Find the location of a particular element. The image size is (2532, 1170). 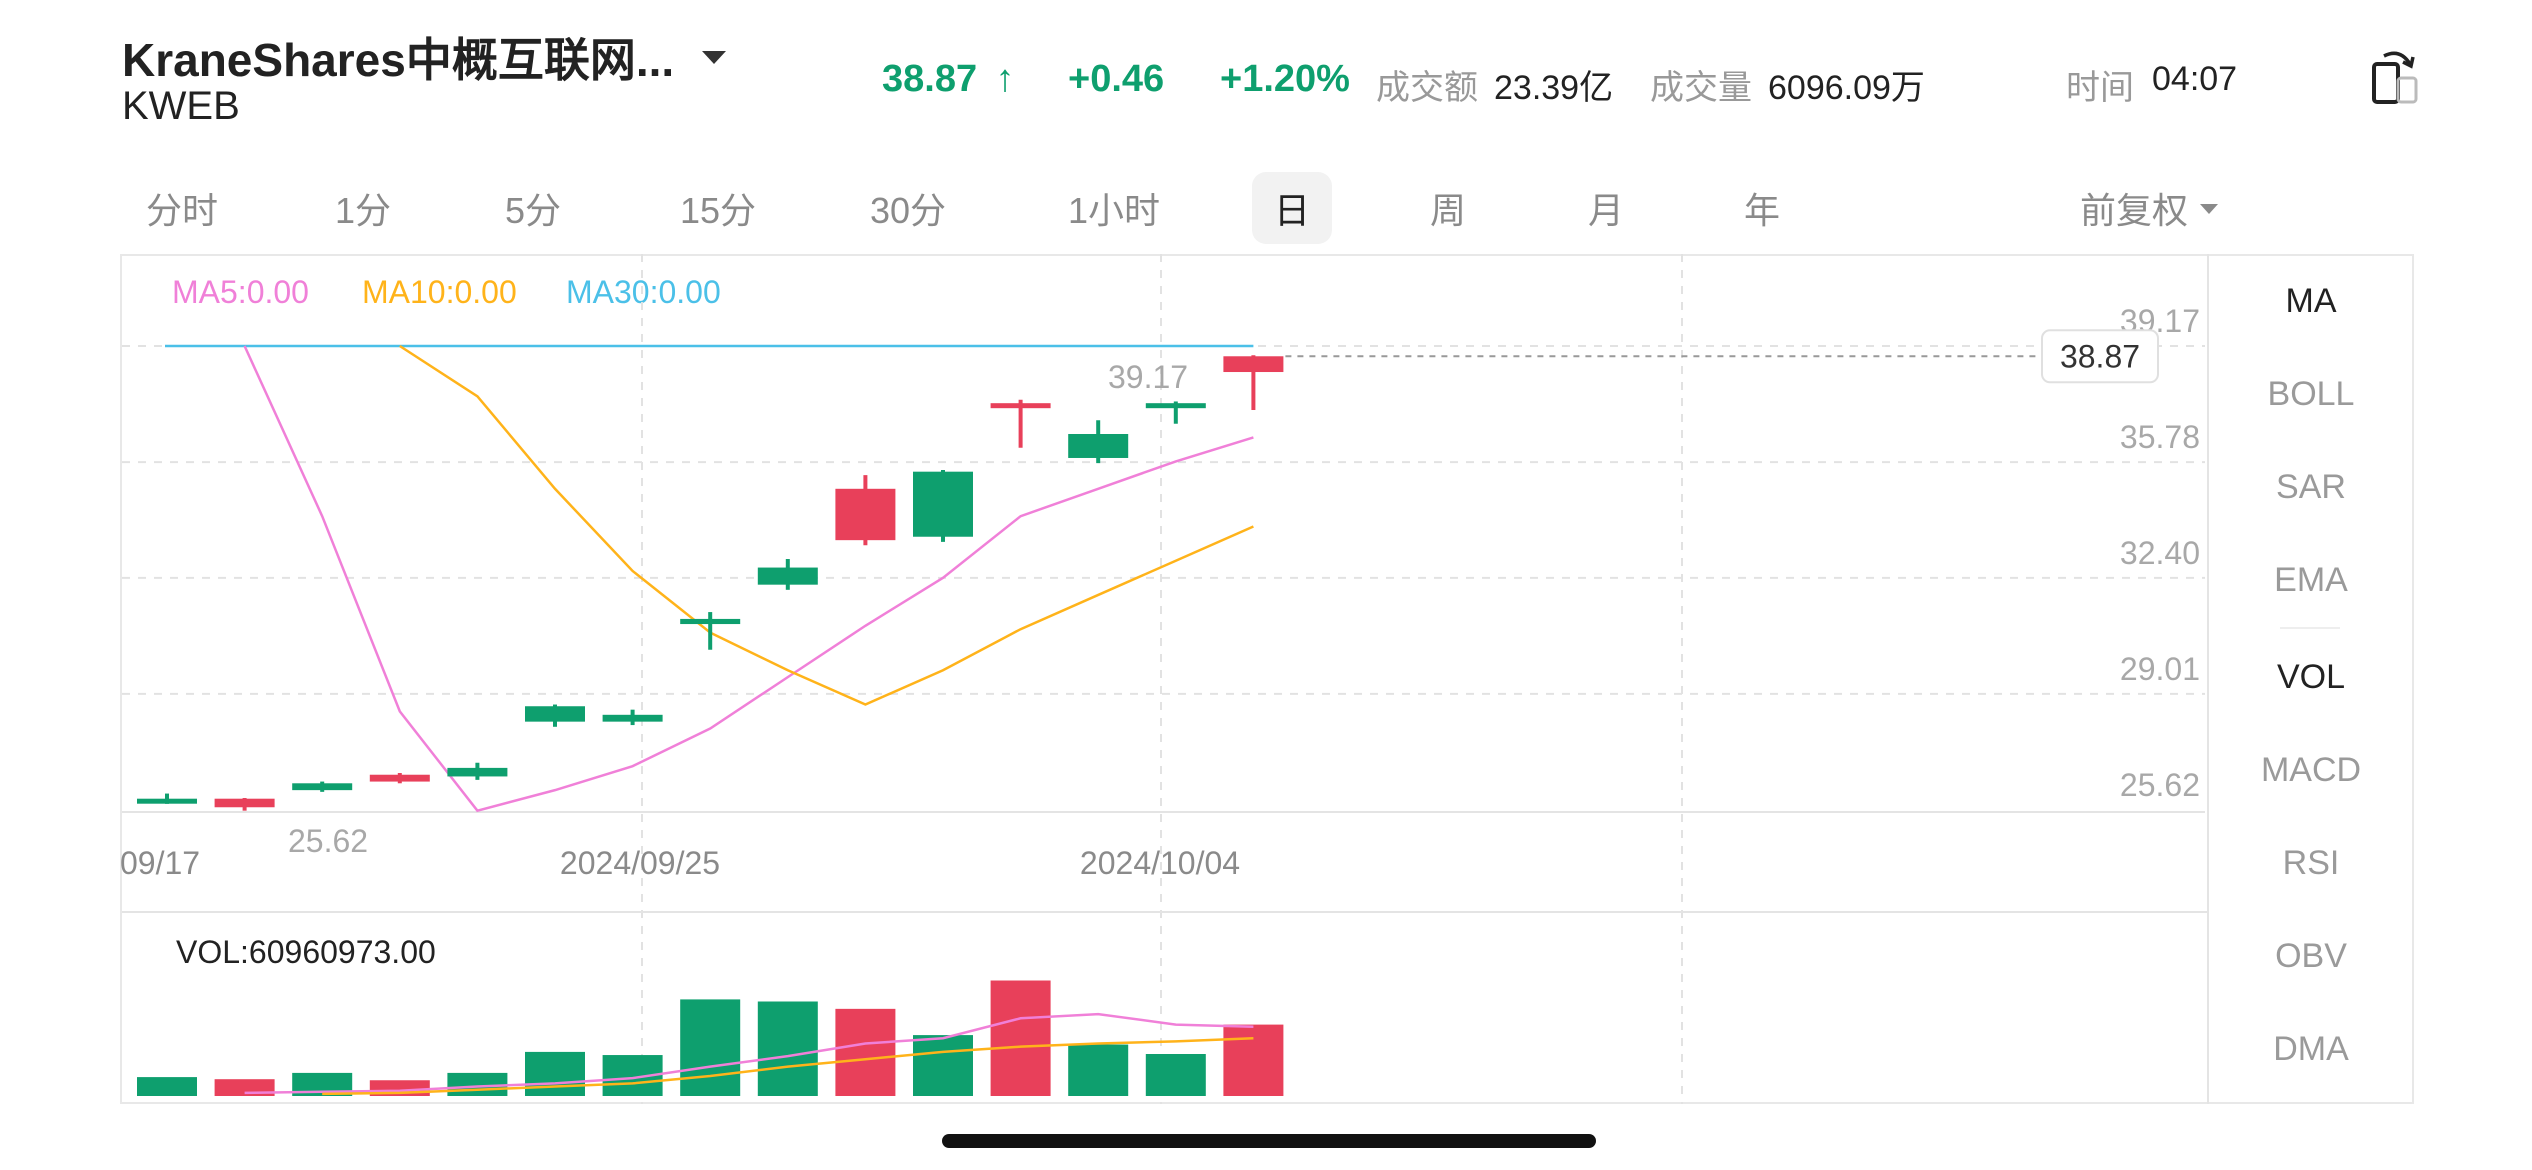

indicator-boll: BOLL is located at coordinates (2311, 394).